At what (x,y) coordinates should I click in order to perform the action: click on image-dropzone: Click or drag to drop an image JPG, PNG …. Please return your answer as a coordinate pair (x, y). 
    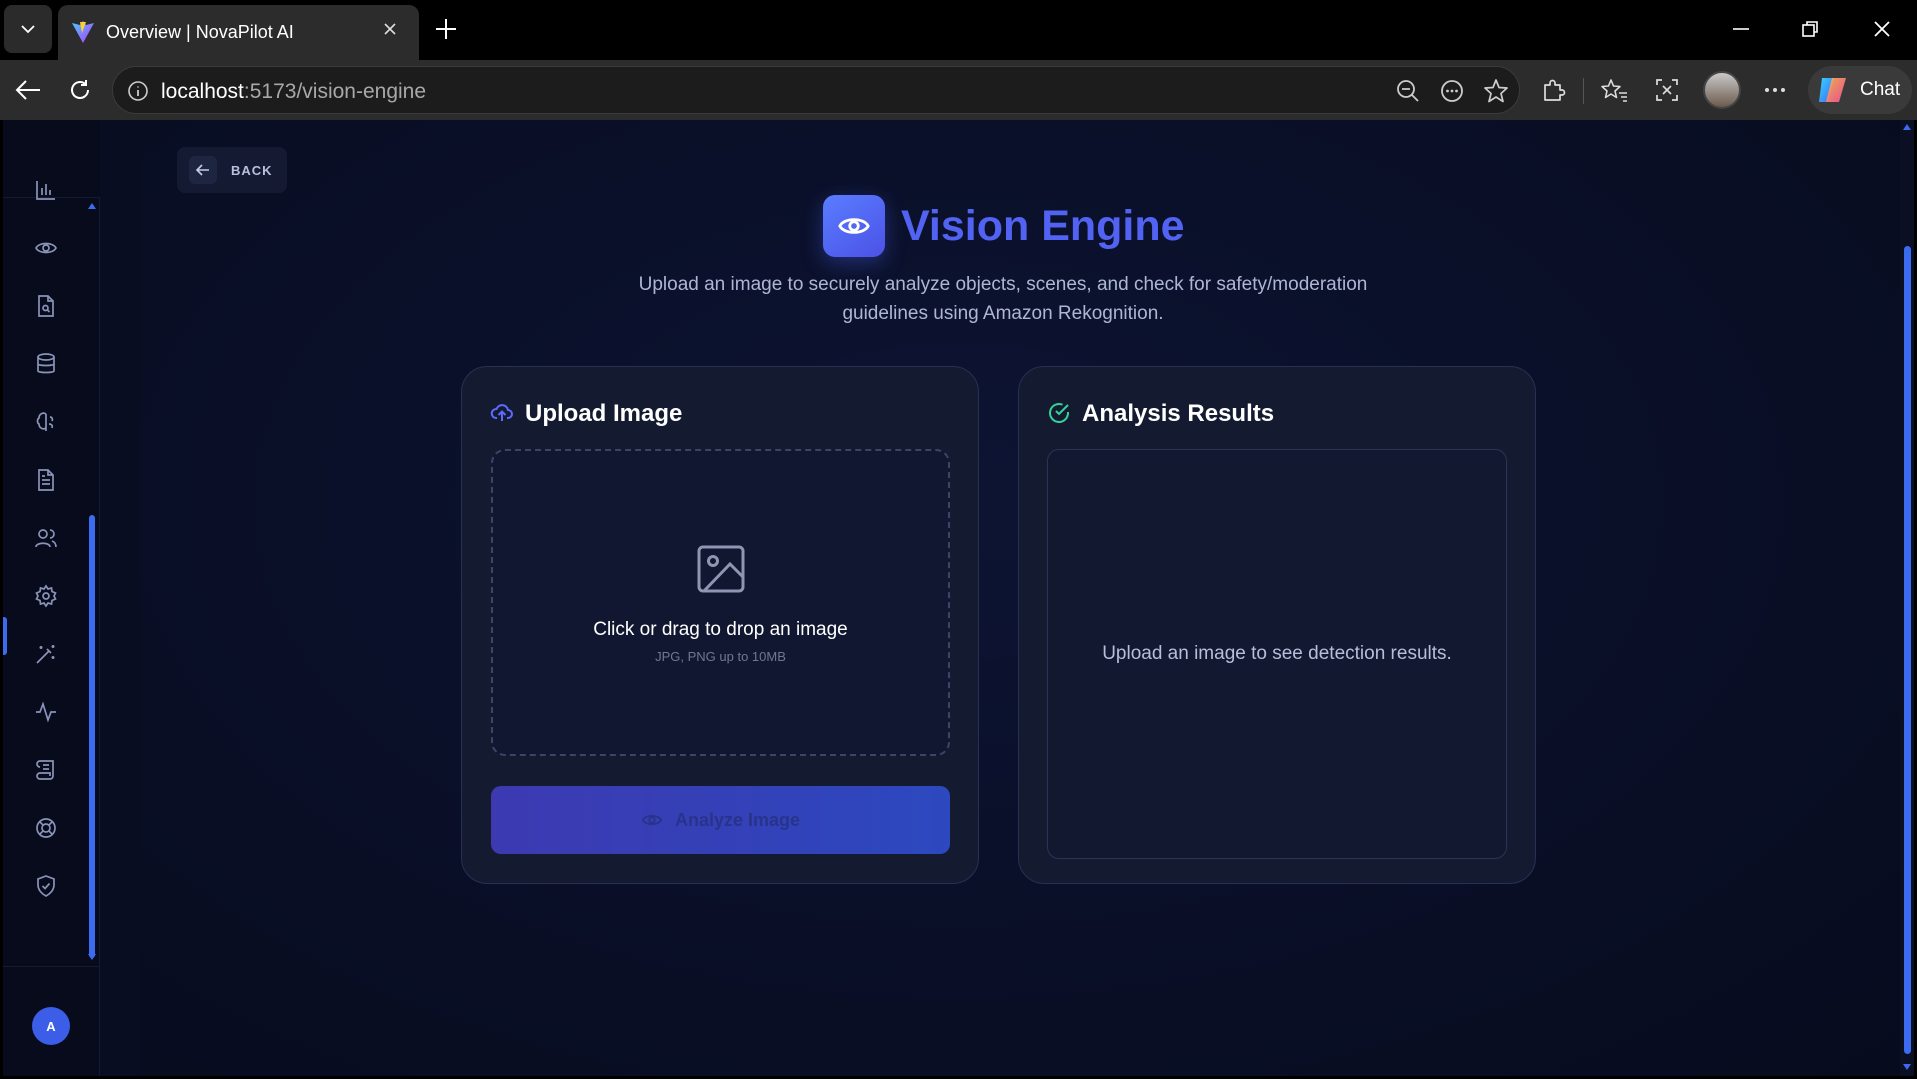
    Looking at the image, I should click on (720, 602).